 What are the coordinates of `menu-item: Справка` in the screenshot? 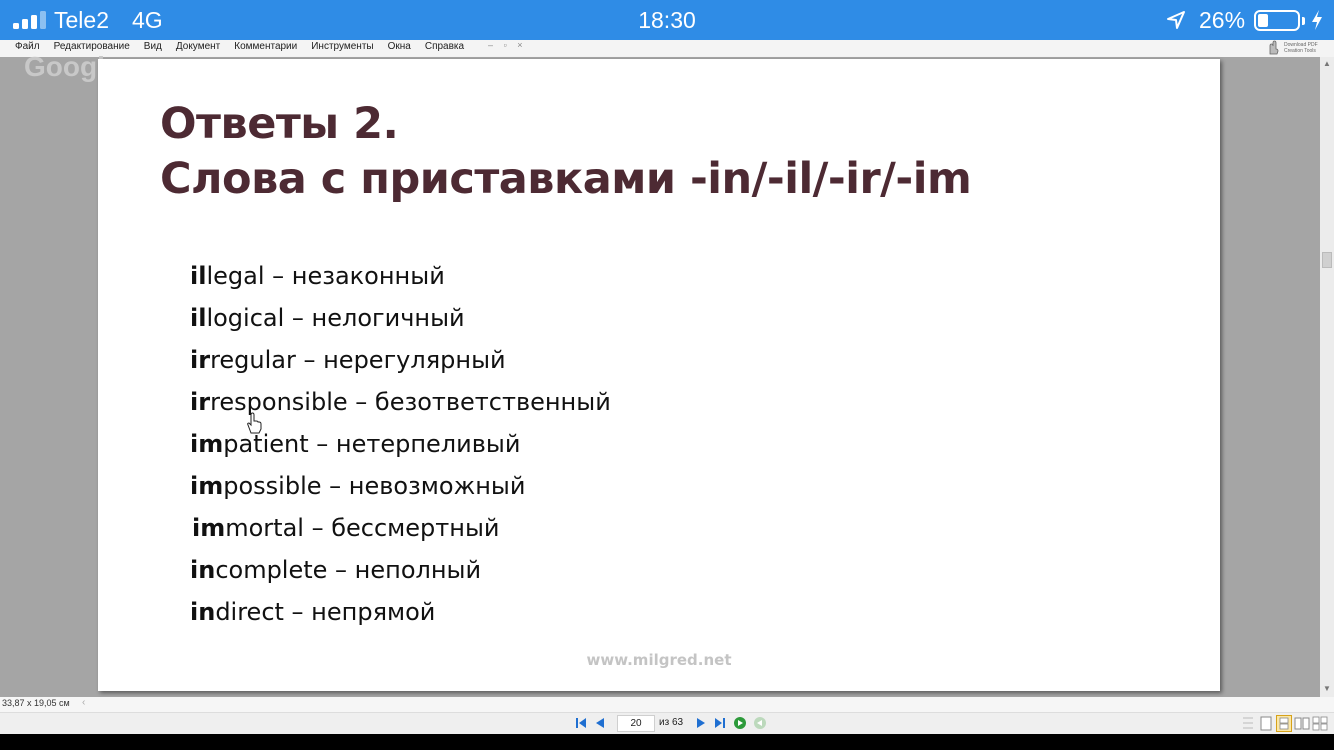 It's located at (444, 46).